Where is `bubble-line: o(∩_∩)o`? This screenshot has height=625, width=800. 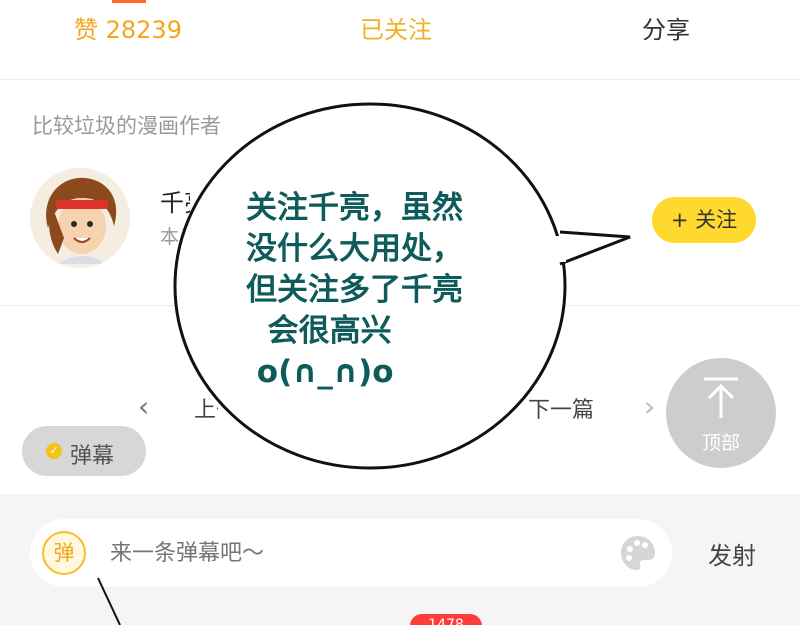 bubble-line: o(∩_∩)o is located at coordinates (320, 372).